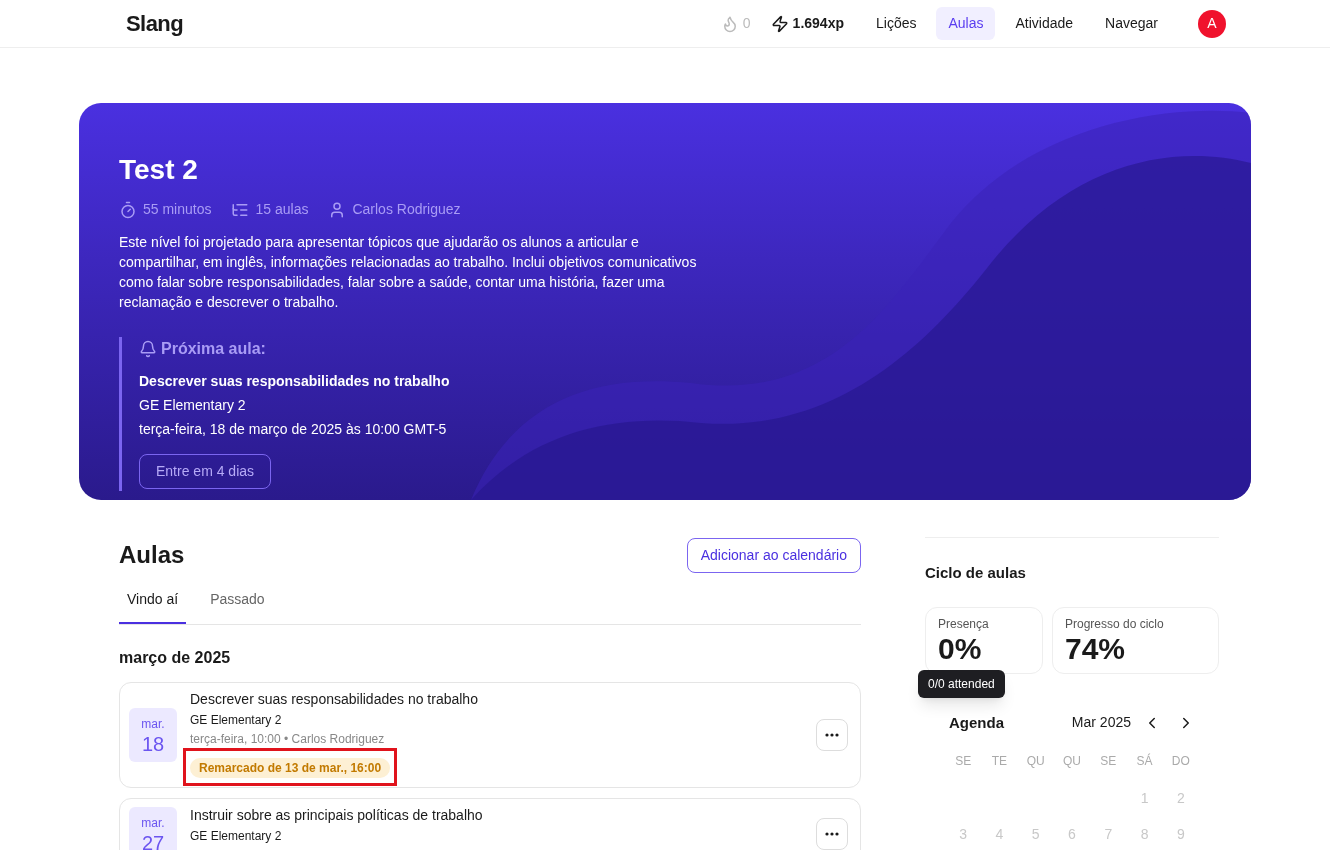 Image resolution: width=1330 pixels, height=850 pixels. I want to click on lesson-title: Descrever suas responsabilidades no trabalho, so click(334, 699).